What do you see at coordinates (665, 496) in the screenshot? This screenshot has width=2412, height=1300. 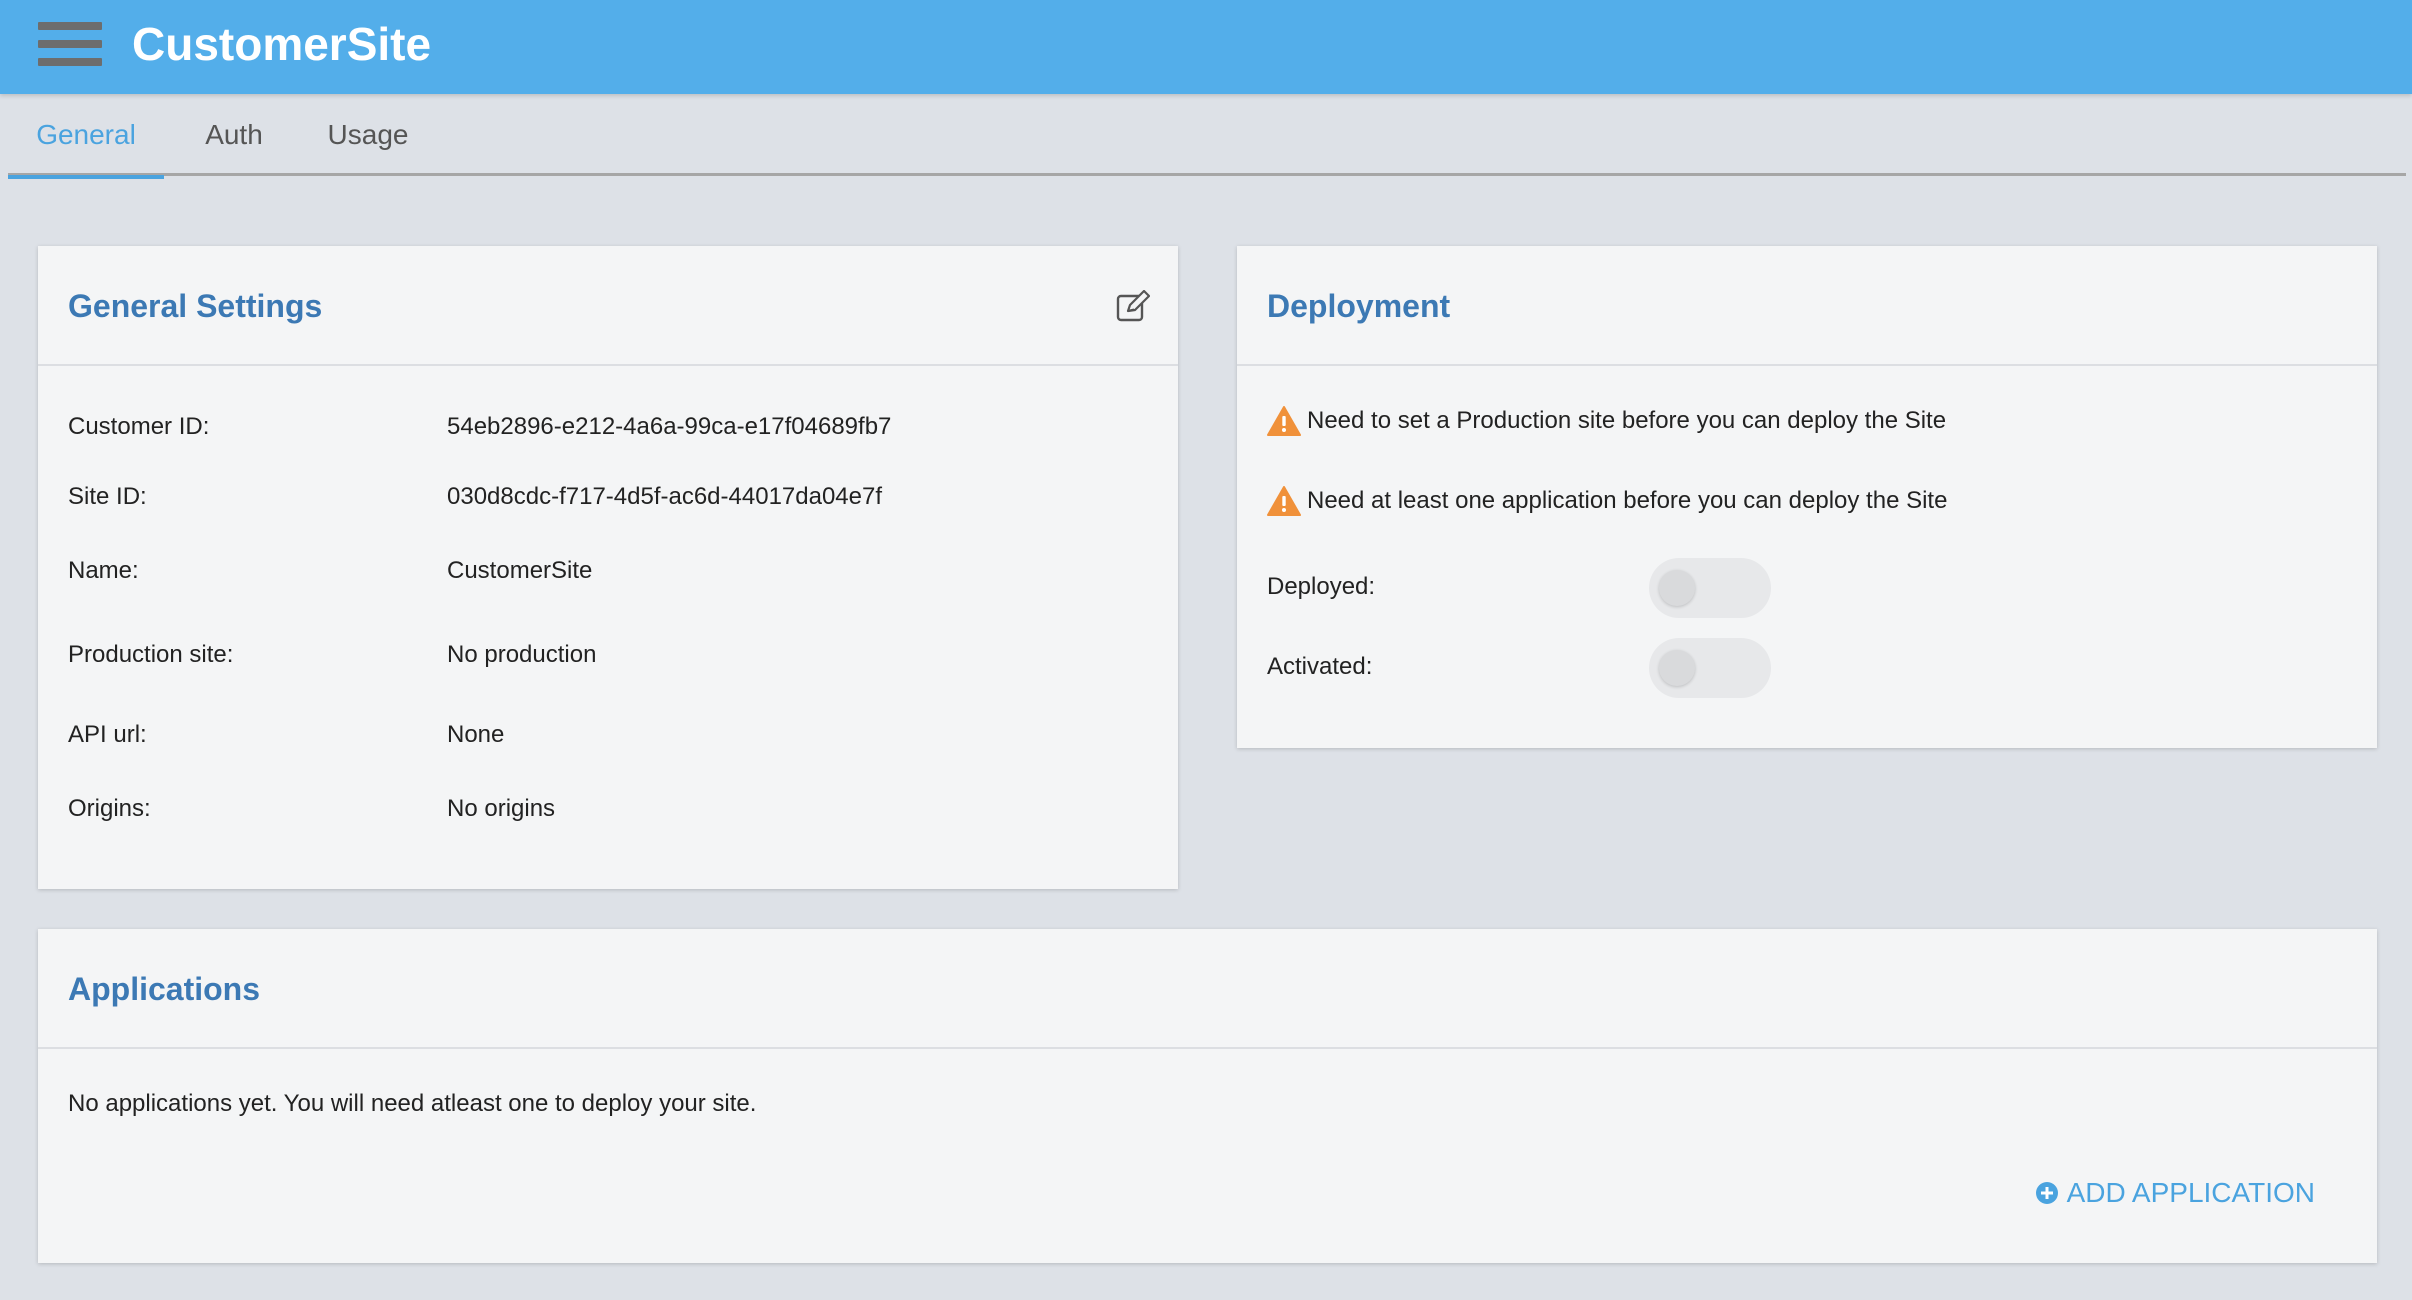 I see `site-id-value: 030d8cdc-f717-4d5f-ac6d-44017da04e7f` at bounding box center [665, 496].